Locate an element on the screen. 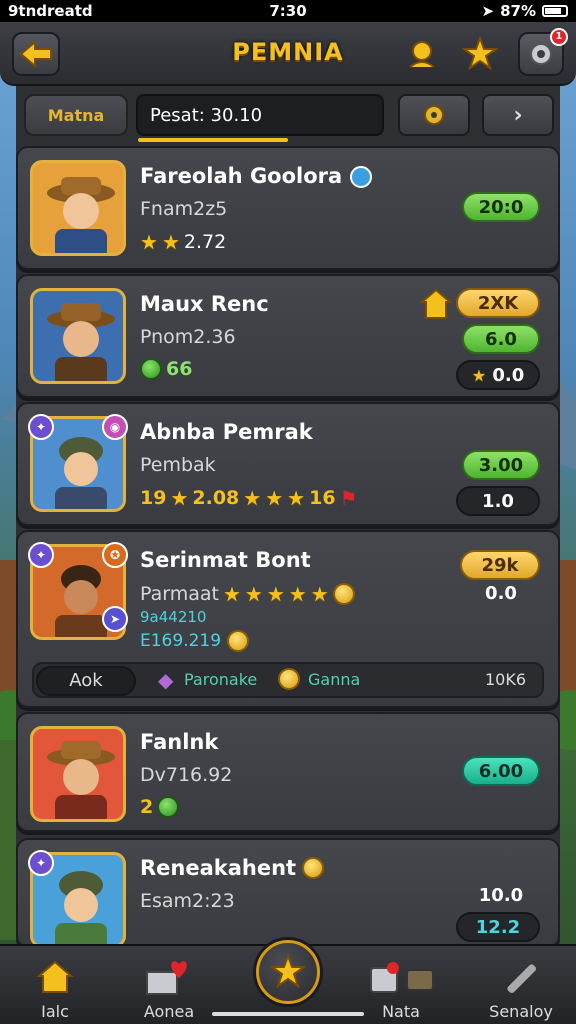  character-subtitle: Esam2:23 is located at coordinates (187, 901).